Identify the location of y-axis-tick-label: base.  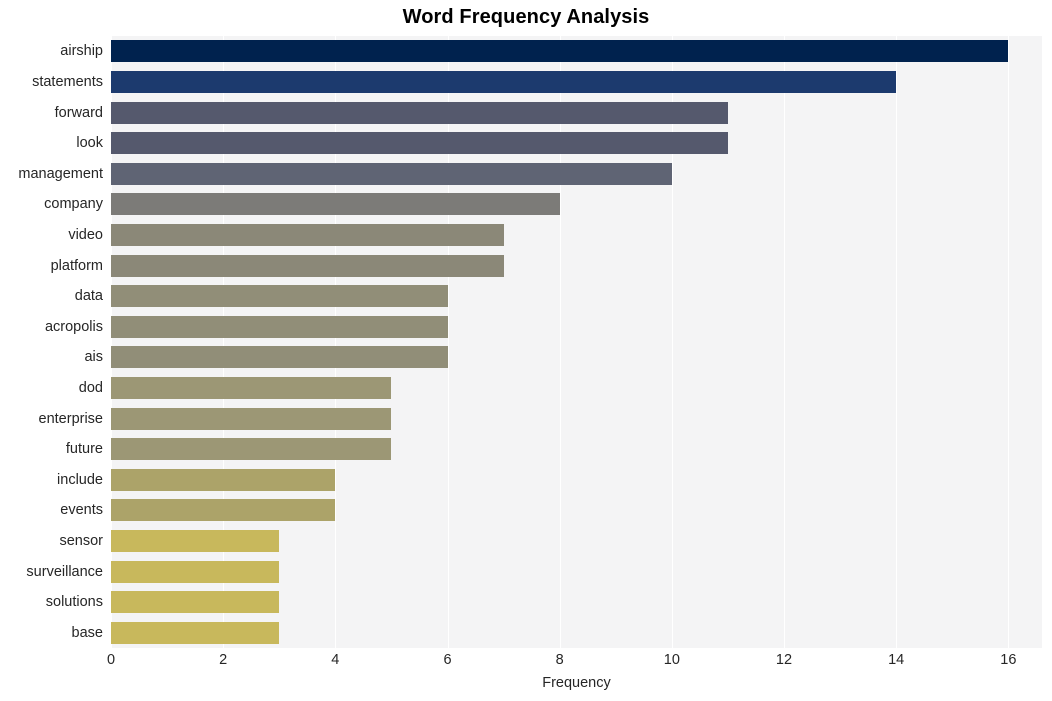
(87, 632).